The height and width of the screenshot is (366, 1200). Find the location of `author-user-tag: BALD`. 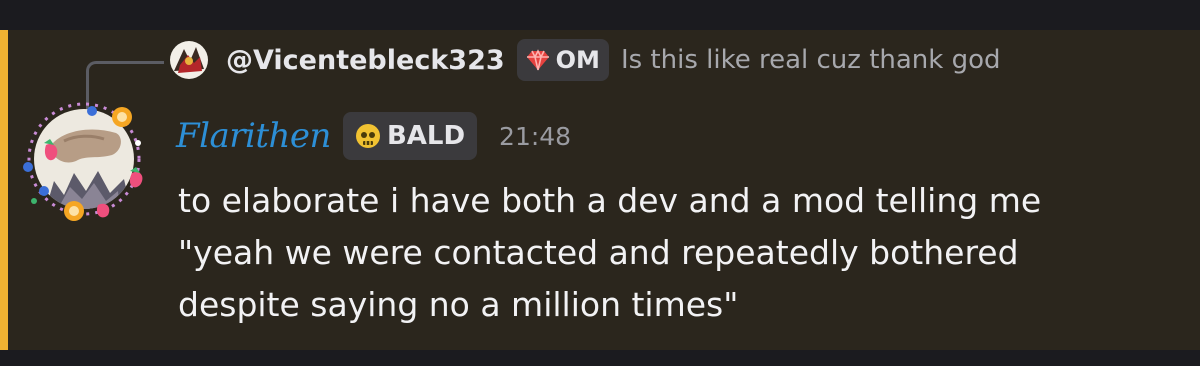

author-user-tag: BALD is located at coordinates (410, 136).